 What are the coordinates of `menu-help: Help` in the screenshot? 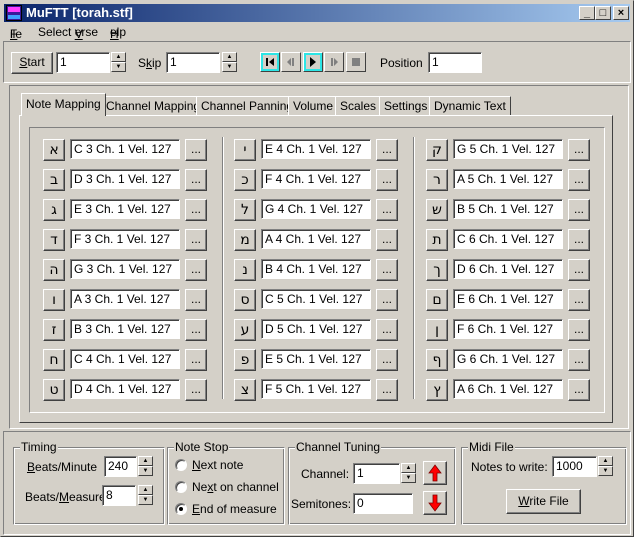 It's located at (118, 33).